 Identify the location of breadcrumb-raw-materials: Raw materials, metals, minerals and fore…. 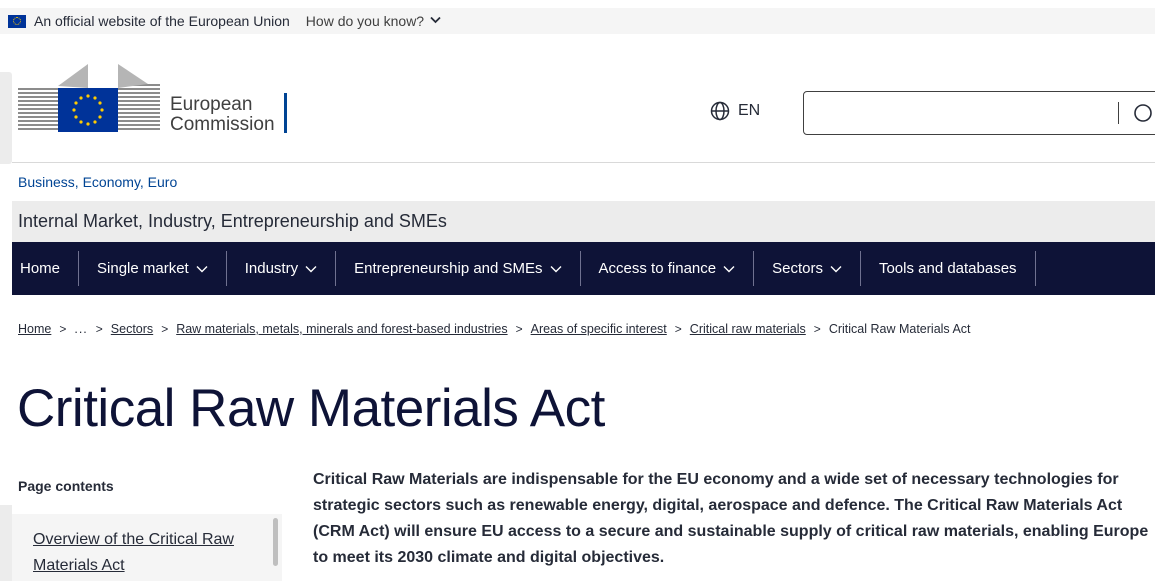
(341, 329).